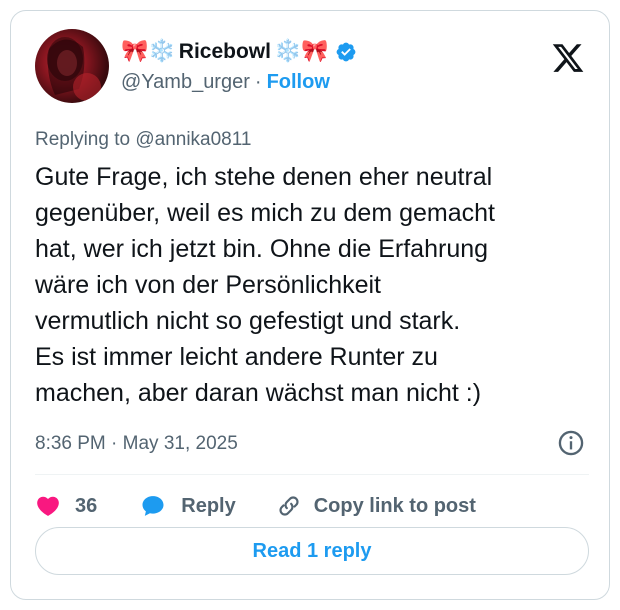 The image size is (620, 610). Describe the element at coordinates (312, 444) in the screenshot. I see `tweet-meta-row: 8:36 PM · May 31, 2025` at that location.